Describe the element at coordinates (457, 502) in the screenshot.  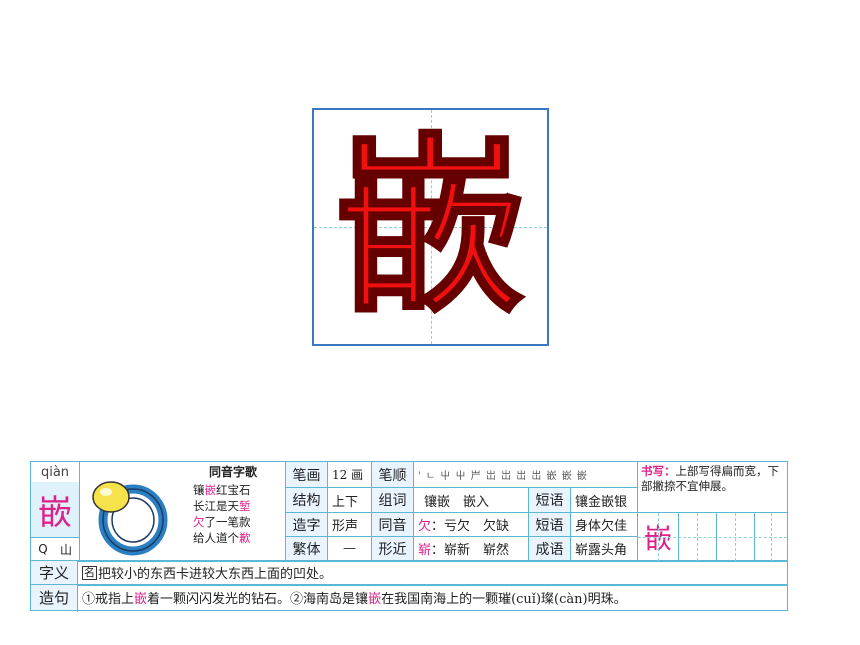
I see `words-value: 镶嵌 嵌入` at that location.